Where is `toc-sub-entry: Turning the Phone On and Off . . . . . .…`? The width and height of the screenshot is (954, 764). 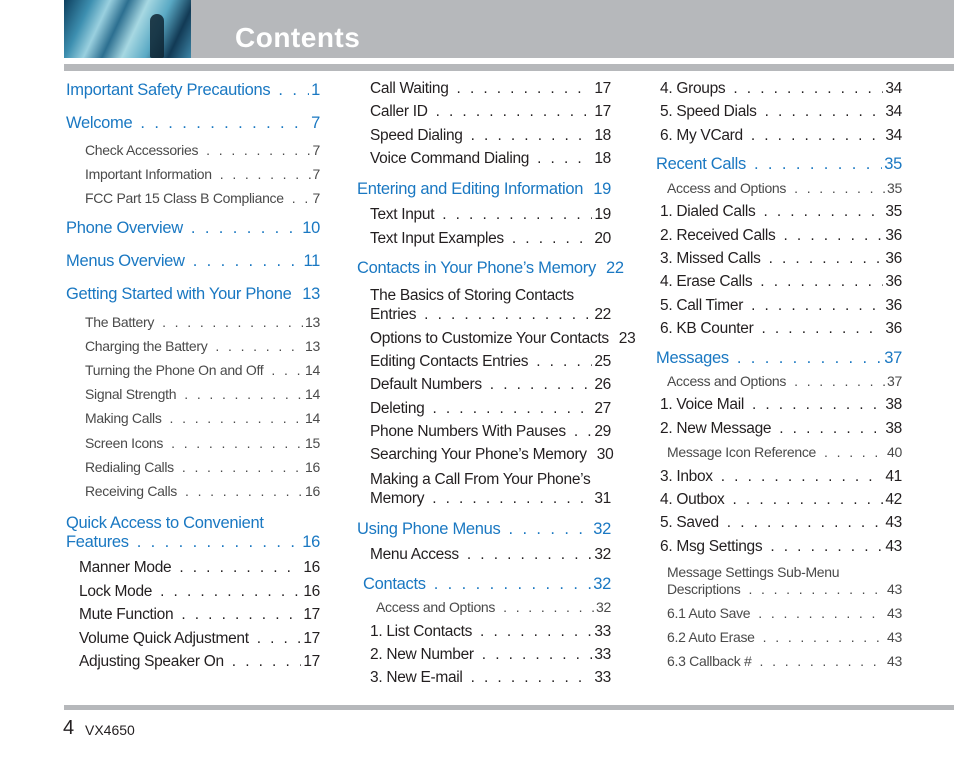
toc-sub-entry: Turning the Phone On and Off . . . . . .… is located at coordinates (202, 370).